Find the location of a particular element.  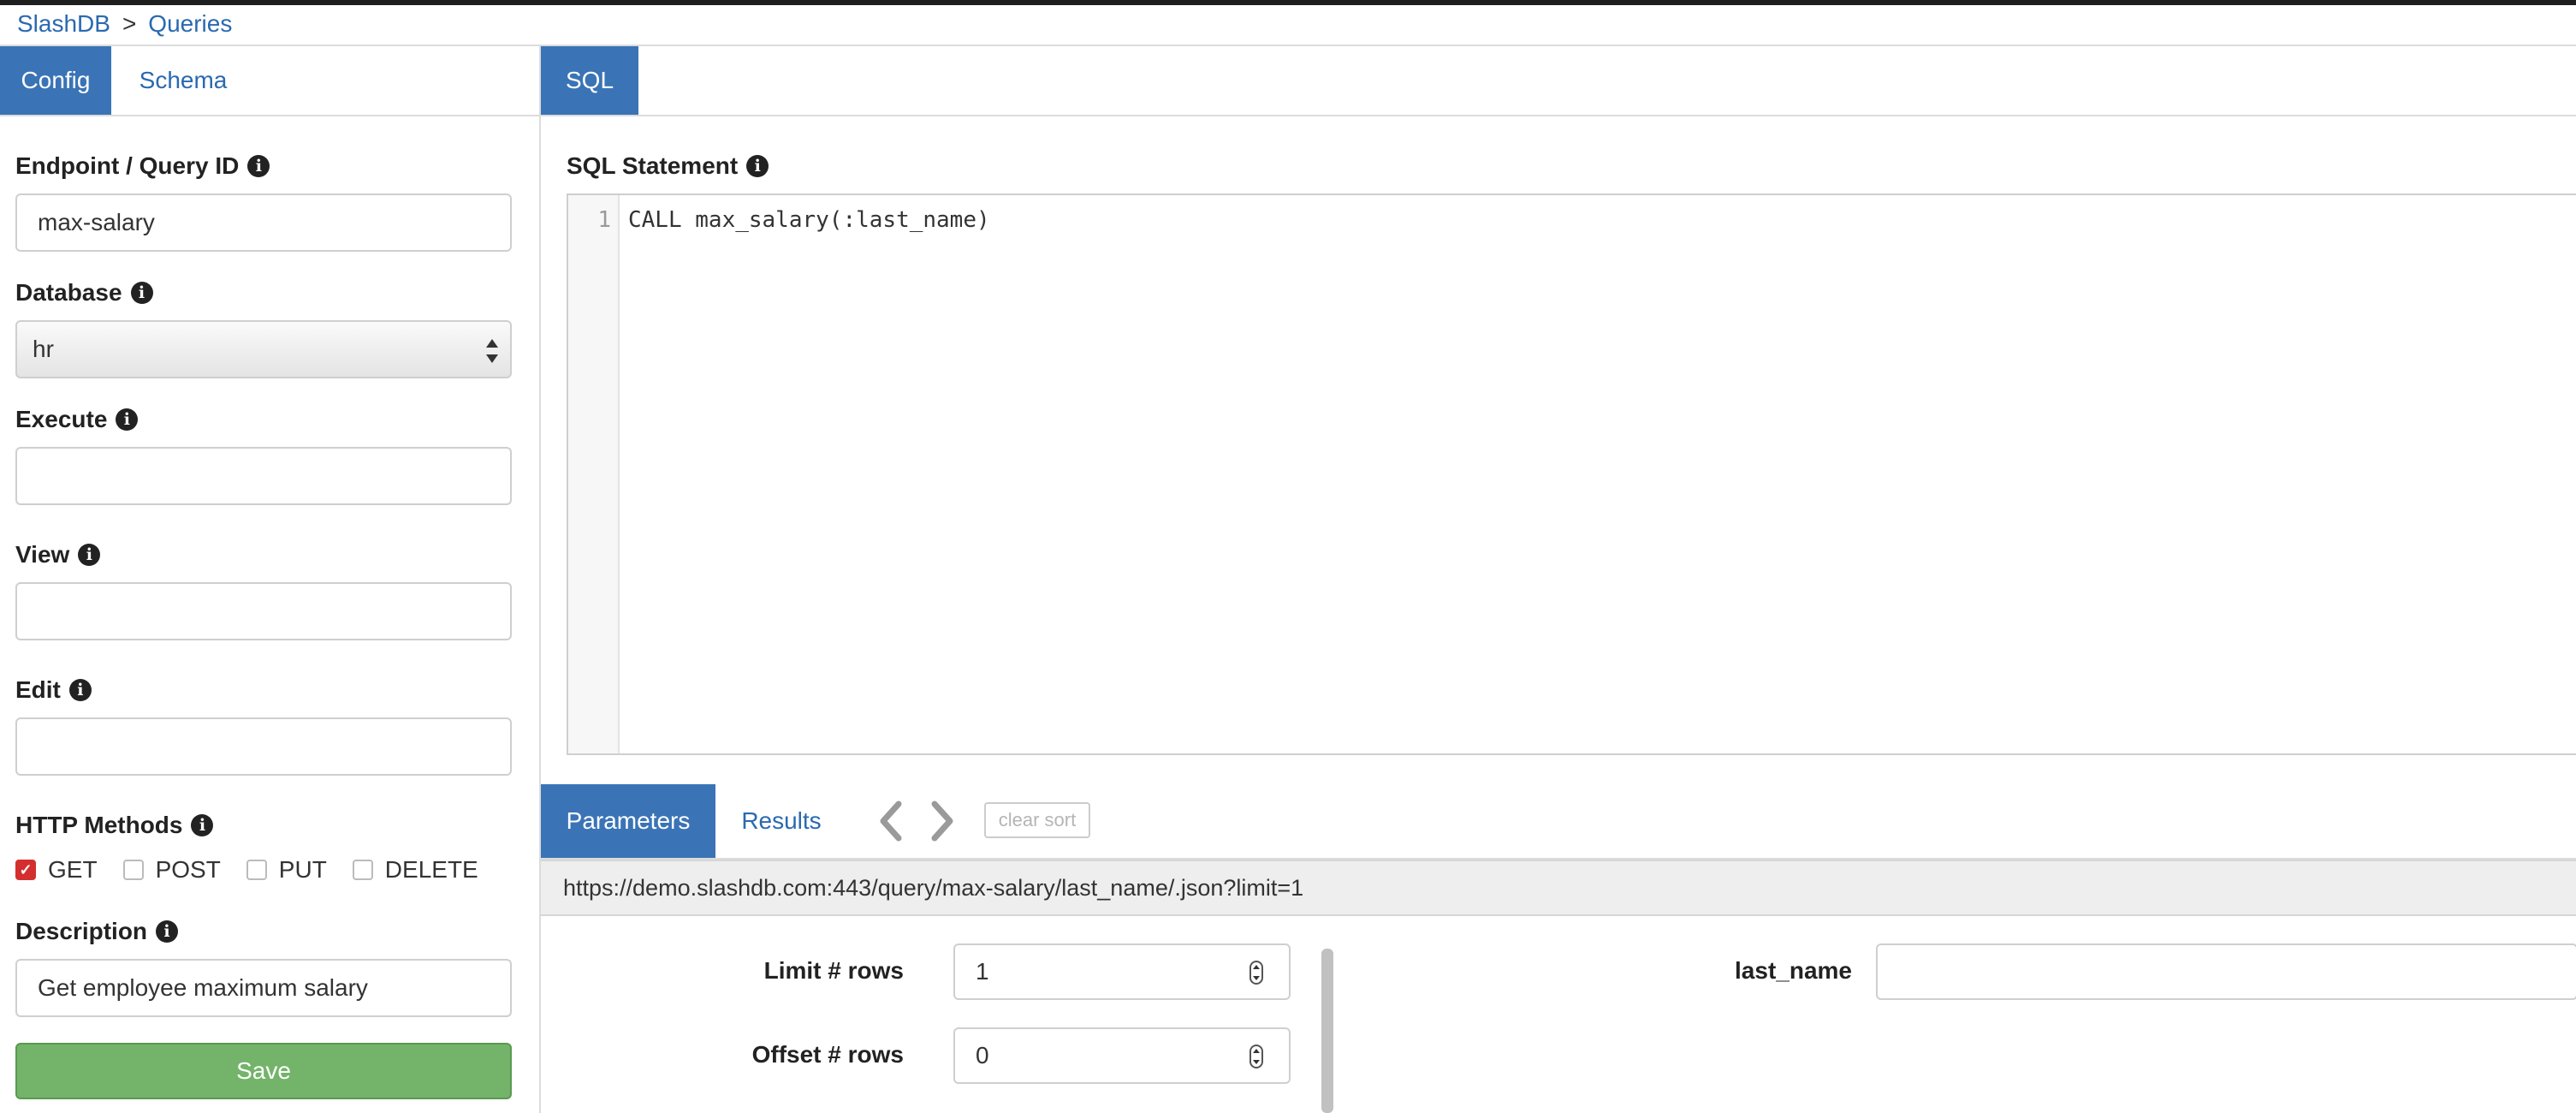

panel-divider is located at coordinates (540, 579).